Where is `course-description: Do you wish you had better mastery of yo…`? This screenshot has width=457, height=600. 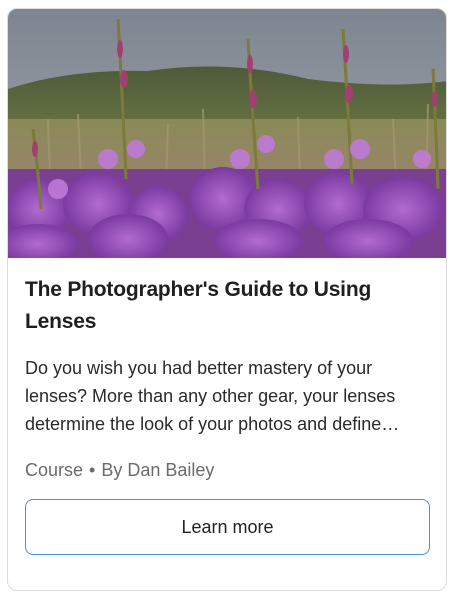 course-description: Do you wish you had better mastery of yo… is located at coordinates (212, 396).